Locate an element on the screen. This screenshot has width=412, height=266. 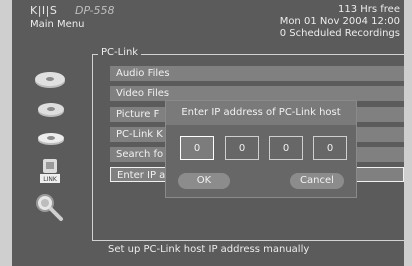
ip-octet-3: 0 is located at coordinates (286, 148).